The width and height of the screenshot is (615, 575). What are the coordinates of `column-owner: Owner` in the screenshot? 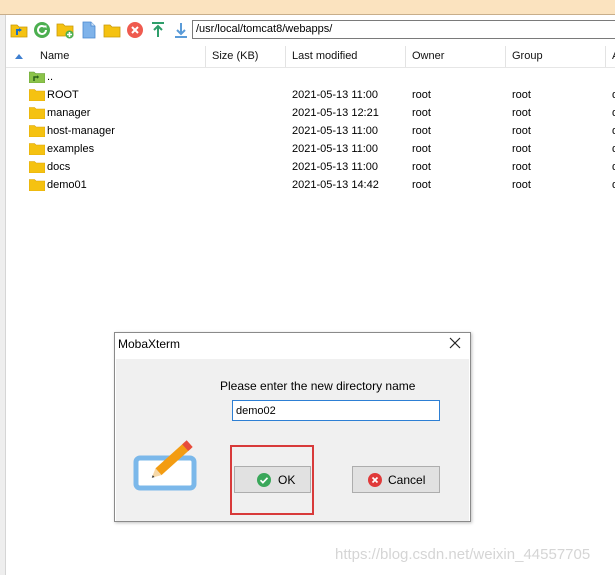 It's located at (456, 56).